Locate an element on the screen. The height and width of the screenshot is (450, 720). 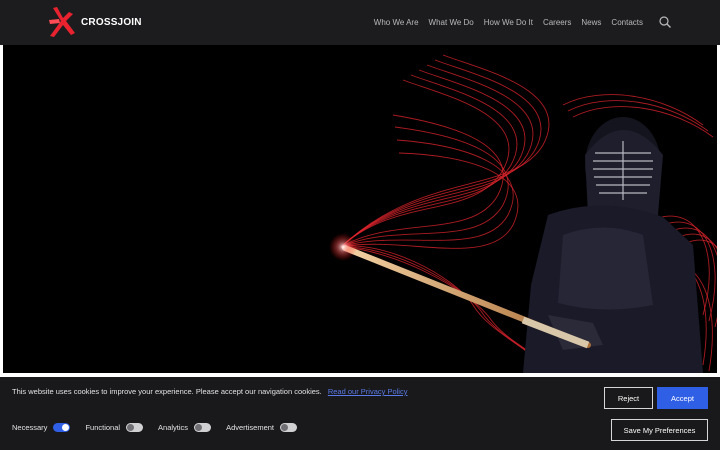
toggle-analytics: Analytics is located at coordinates (185, 427).